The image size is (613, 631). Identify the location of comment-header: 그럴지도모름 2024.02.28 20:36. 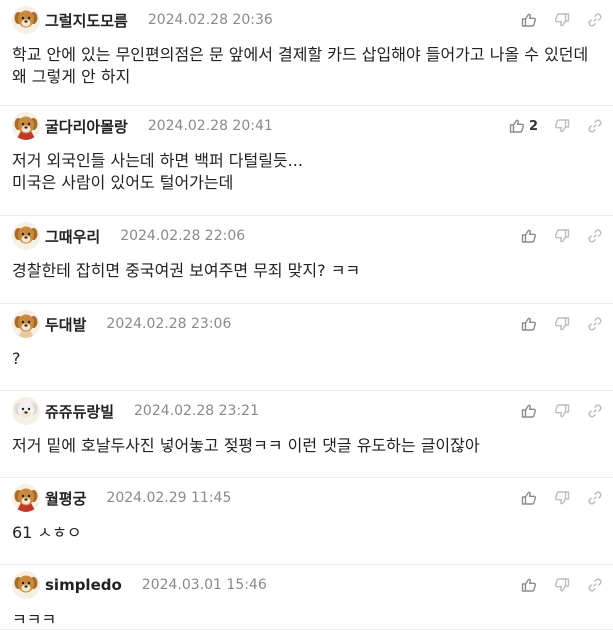
(142, 20).